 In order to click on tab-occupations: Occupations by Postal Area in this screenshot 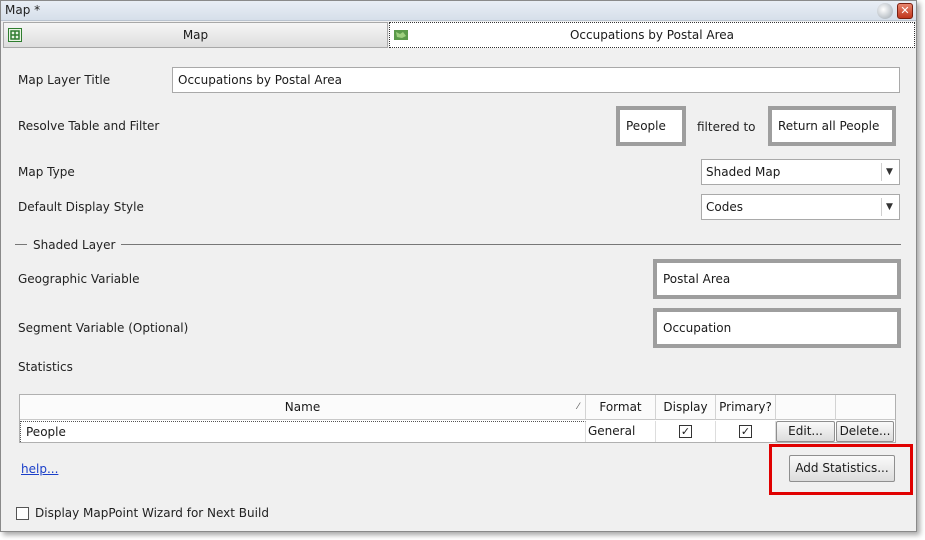, I will do `click(652, 35)`.